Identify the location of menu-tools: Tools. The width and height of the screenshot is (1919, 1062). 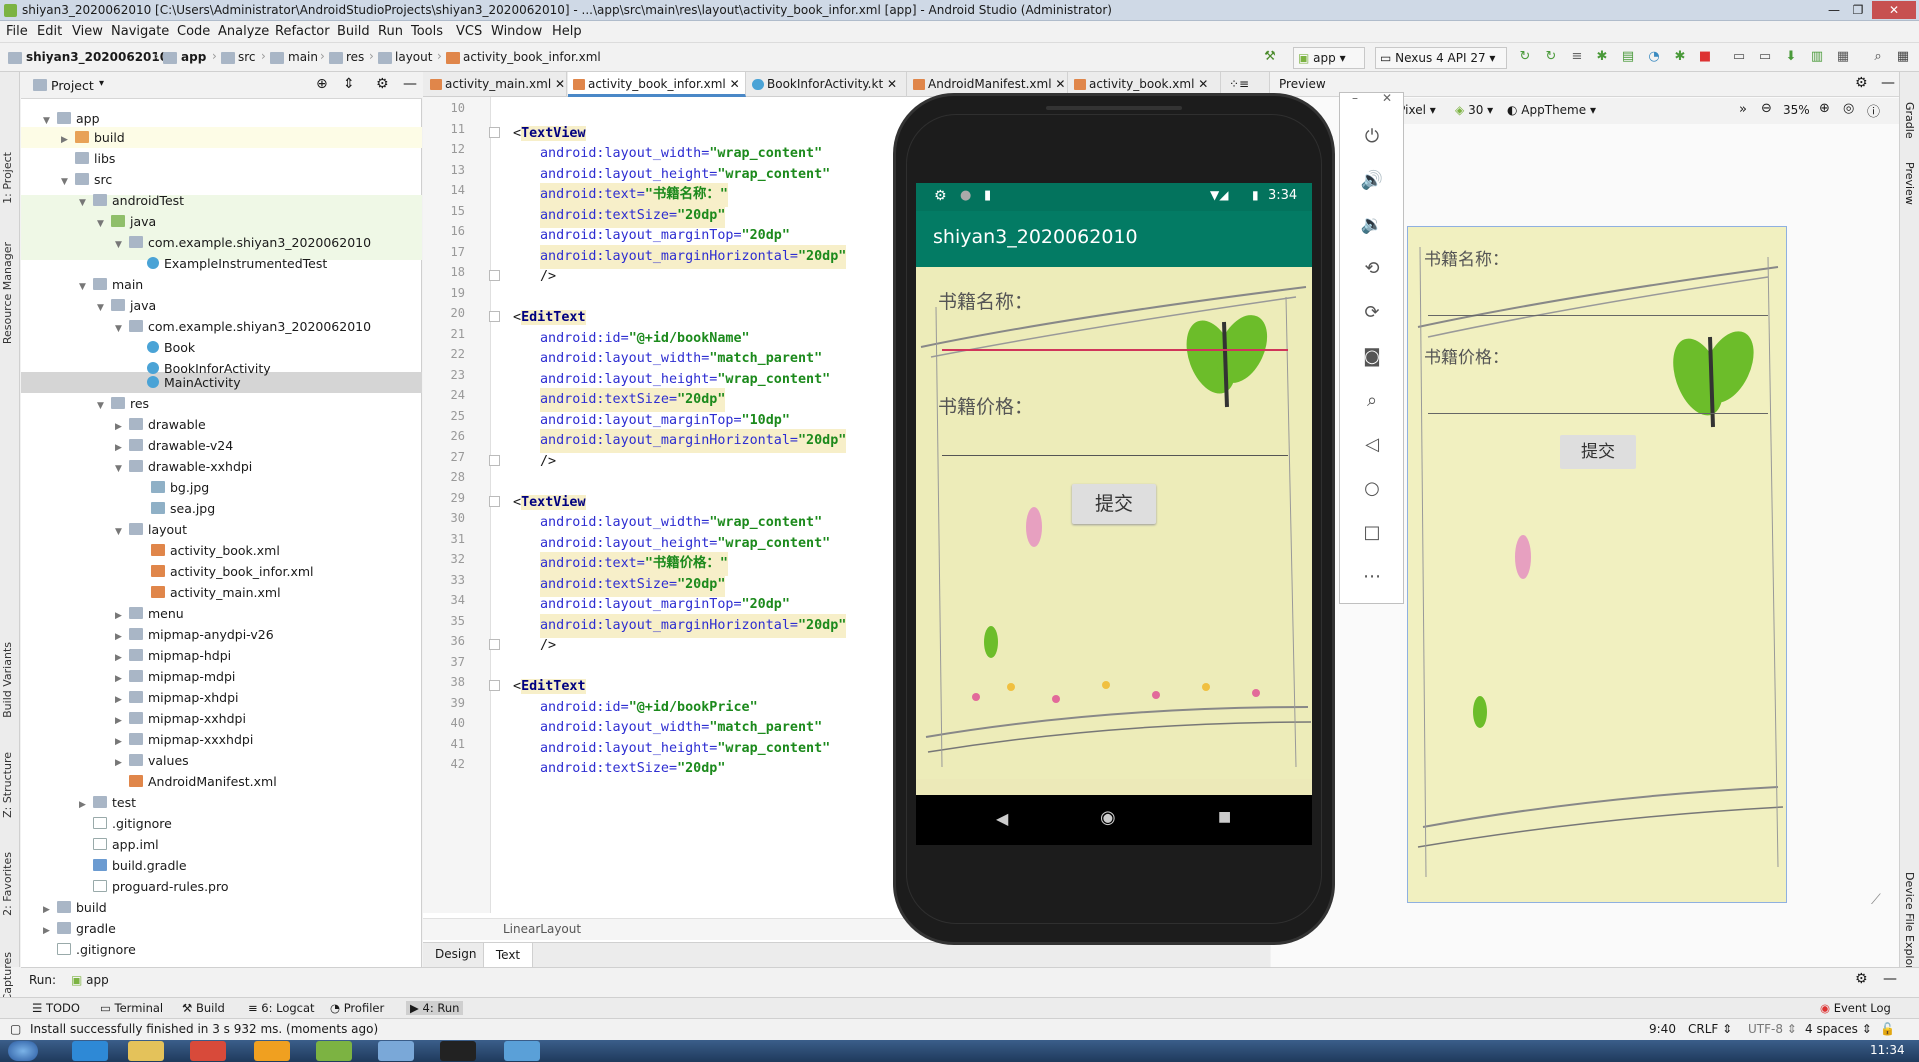
(427, 31).